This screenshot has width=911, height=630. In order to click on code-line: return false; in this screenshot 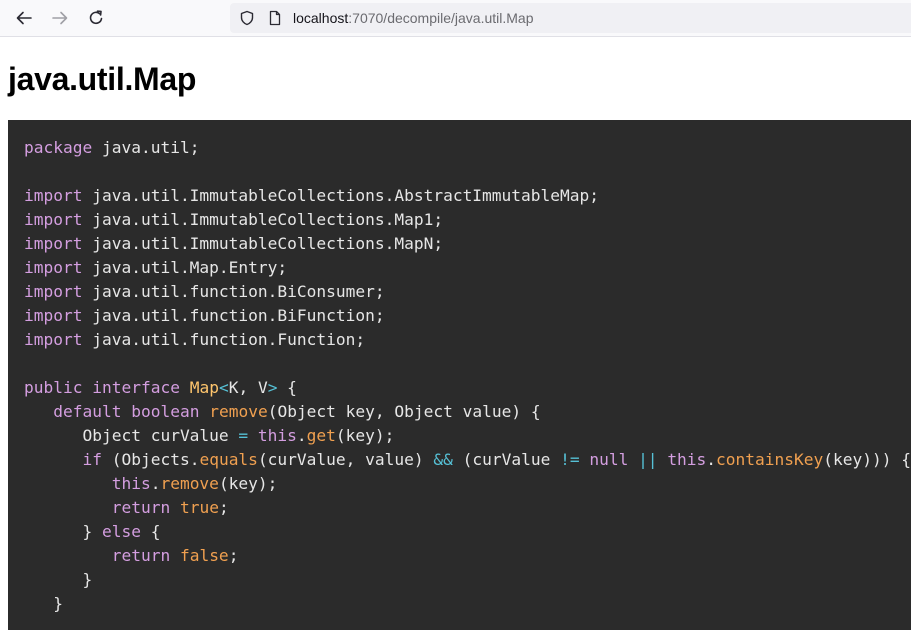, I will do `click(131, 555)`.